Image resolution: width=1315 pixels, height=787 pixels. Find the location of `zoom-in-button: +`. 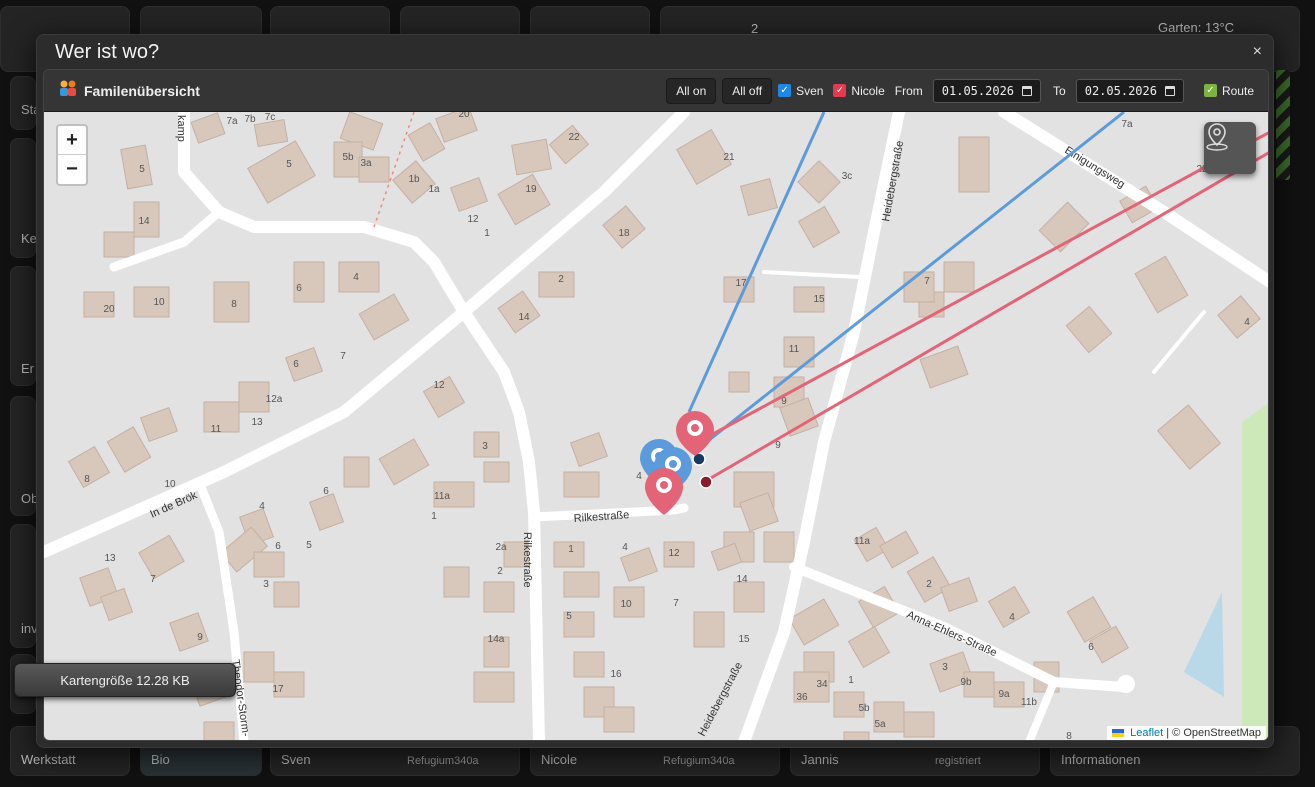

zoom-in-button: + is located at coordinates (72, 140).